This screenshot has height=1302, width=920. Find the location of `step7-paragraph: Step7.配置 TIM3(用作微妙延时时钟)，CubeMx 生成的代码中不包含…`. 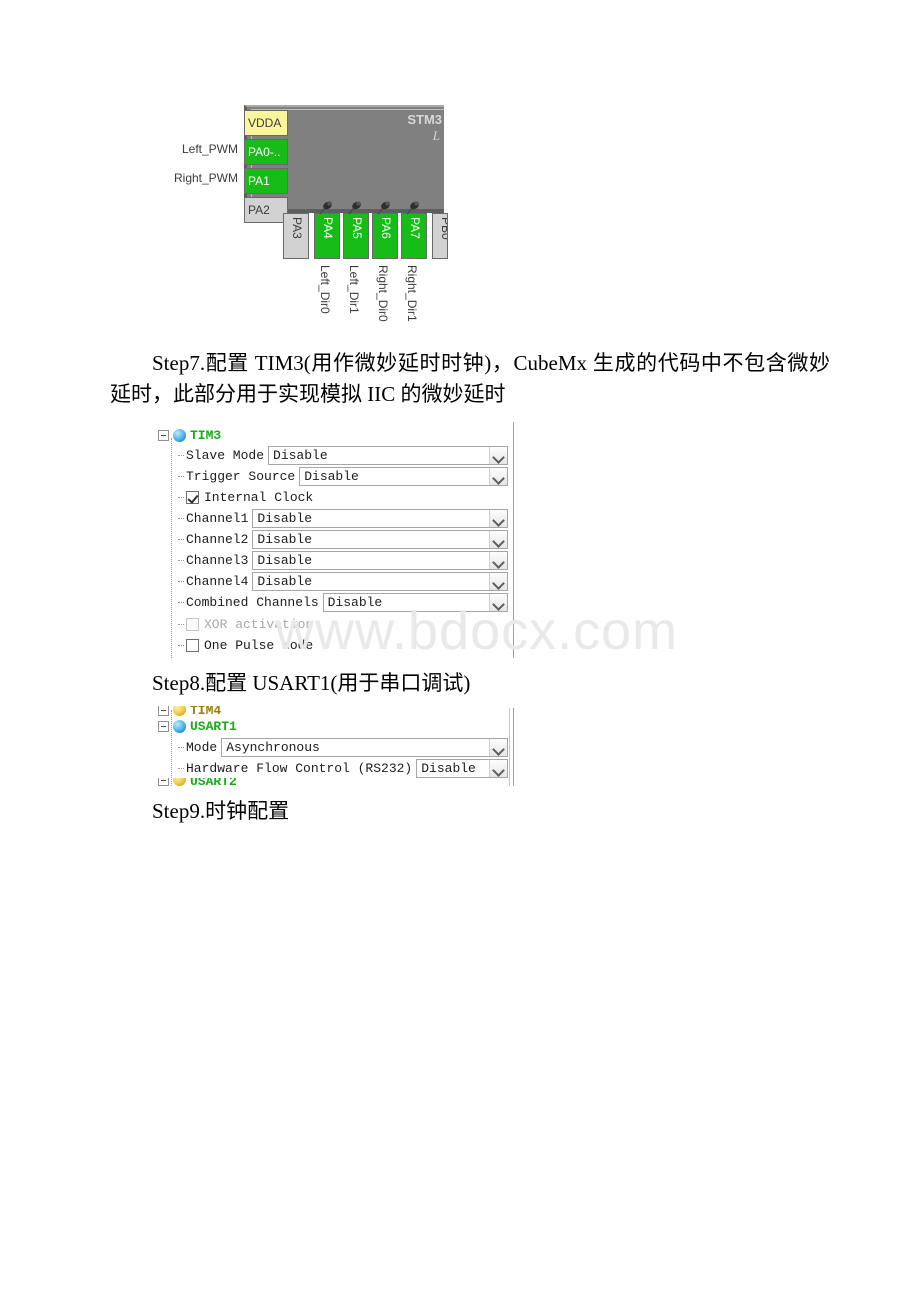

step7-paragraph: Step7.配置 TIM3(用作微妙延时时钟)，CubeMx 生成的代码中不包含… is located at coordinates (470, 378).